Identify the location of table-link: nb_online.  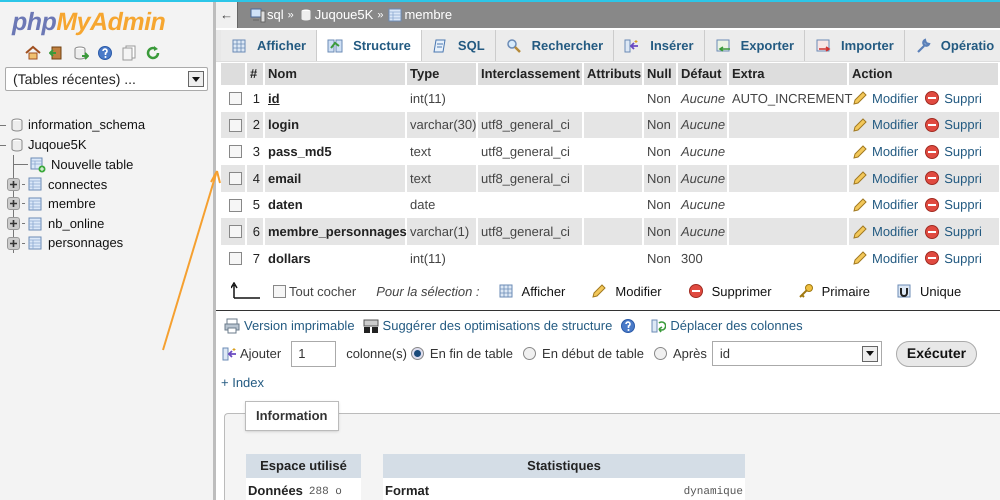
(76, 224).